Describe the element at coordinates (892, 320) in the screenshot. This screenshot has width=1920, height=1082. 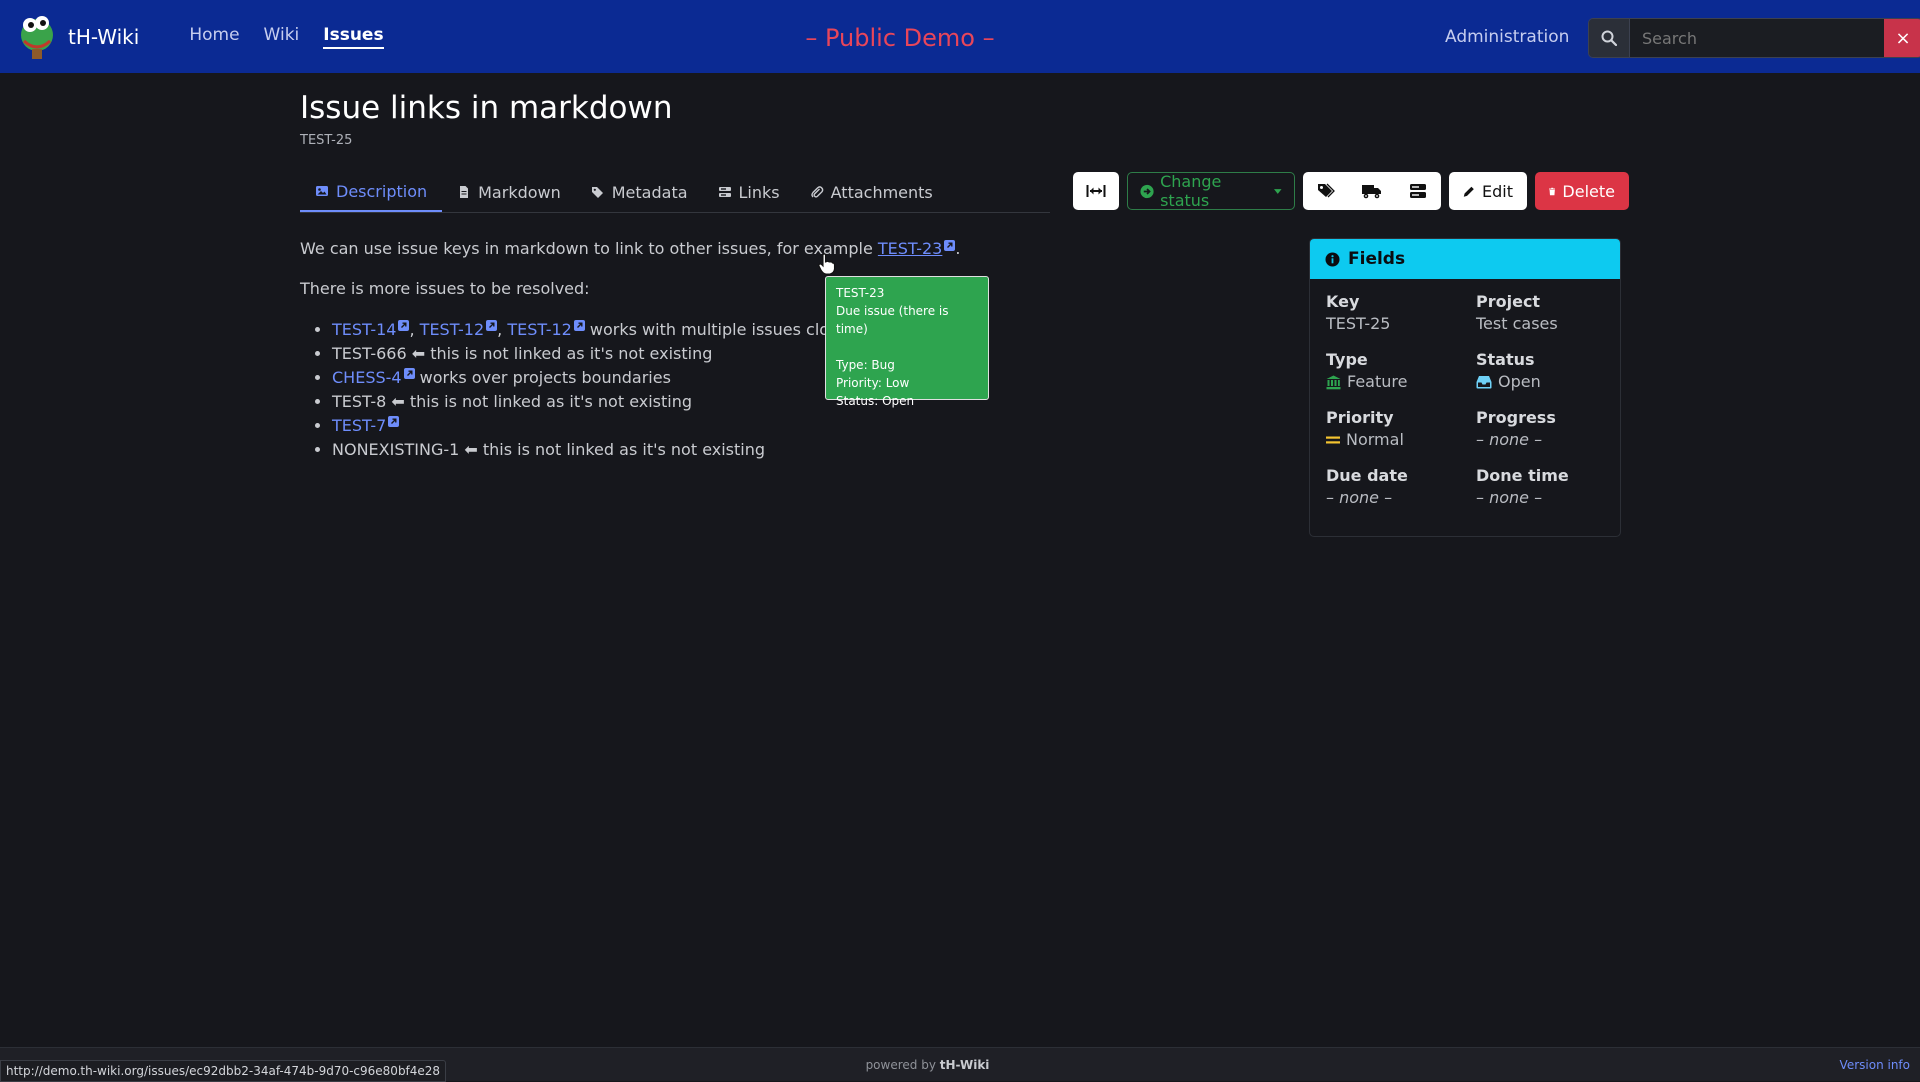
I see `tooltip-title: Due issue (there is time)` at that location.